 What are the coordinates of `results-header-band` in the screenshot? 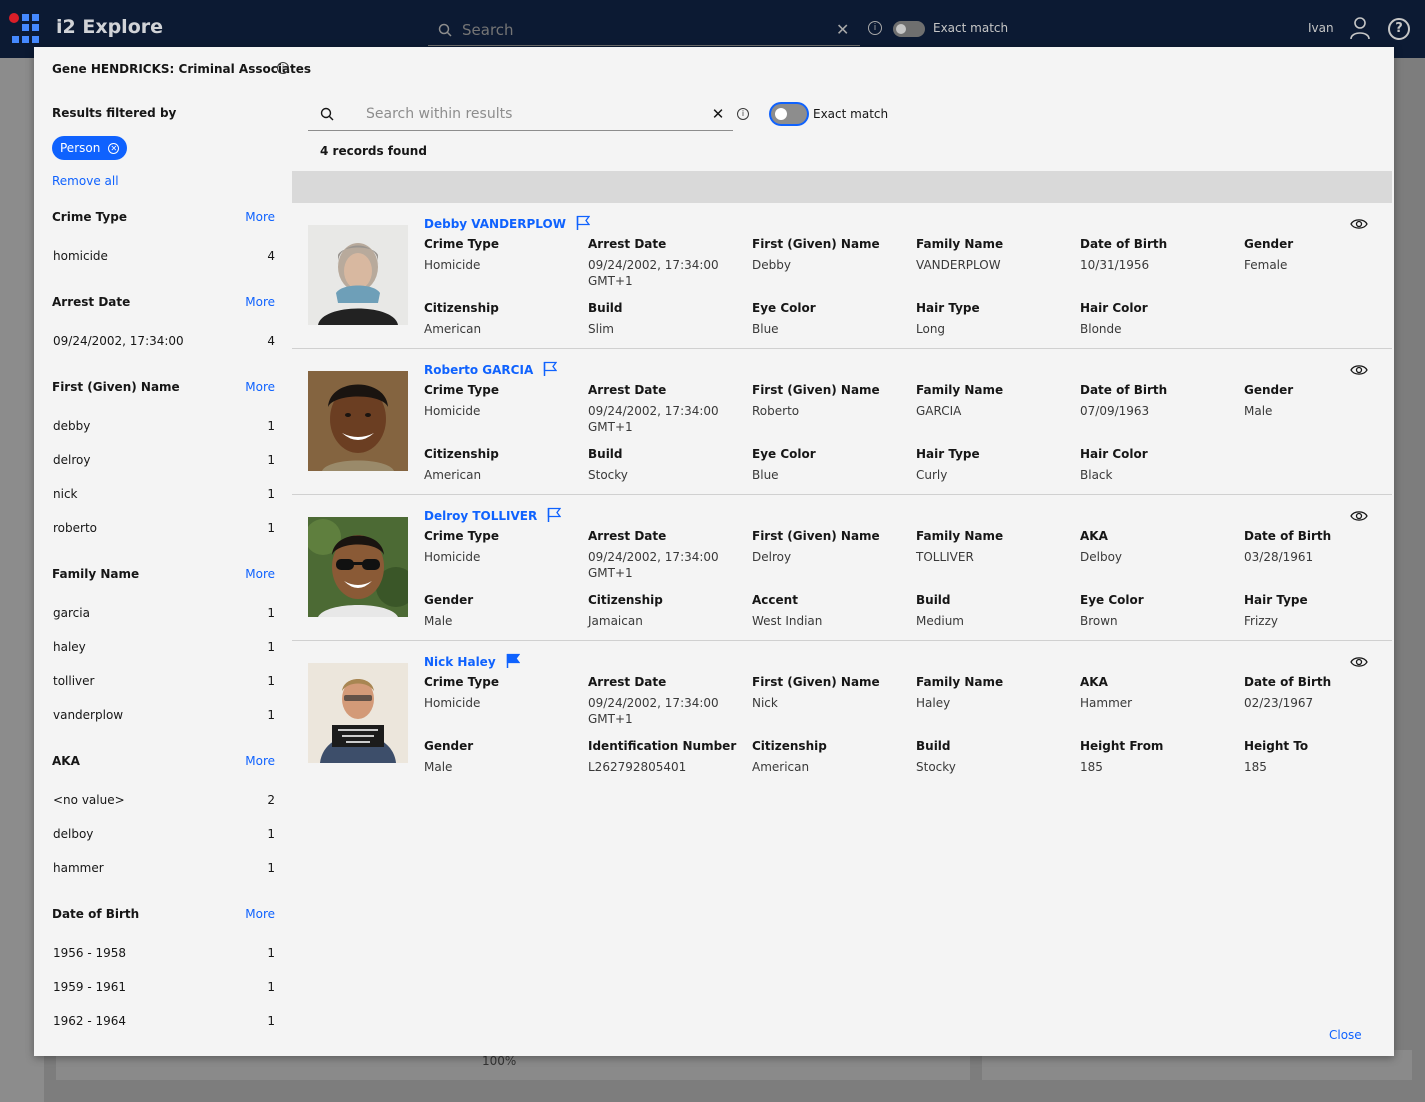 It's located at (842, 187).